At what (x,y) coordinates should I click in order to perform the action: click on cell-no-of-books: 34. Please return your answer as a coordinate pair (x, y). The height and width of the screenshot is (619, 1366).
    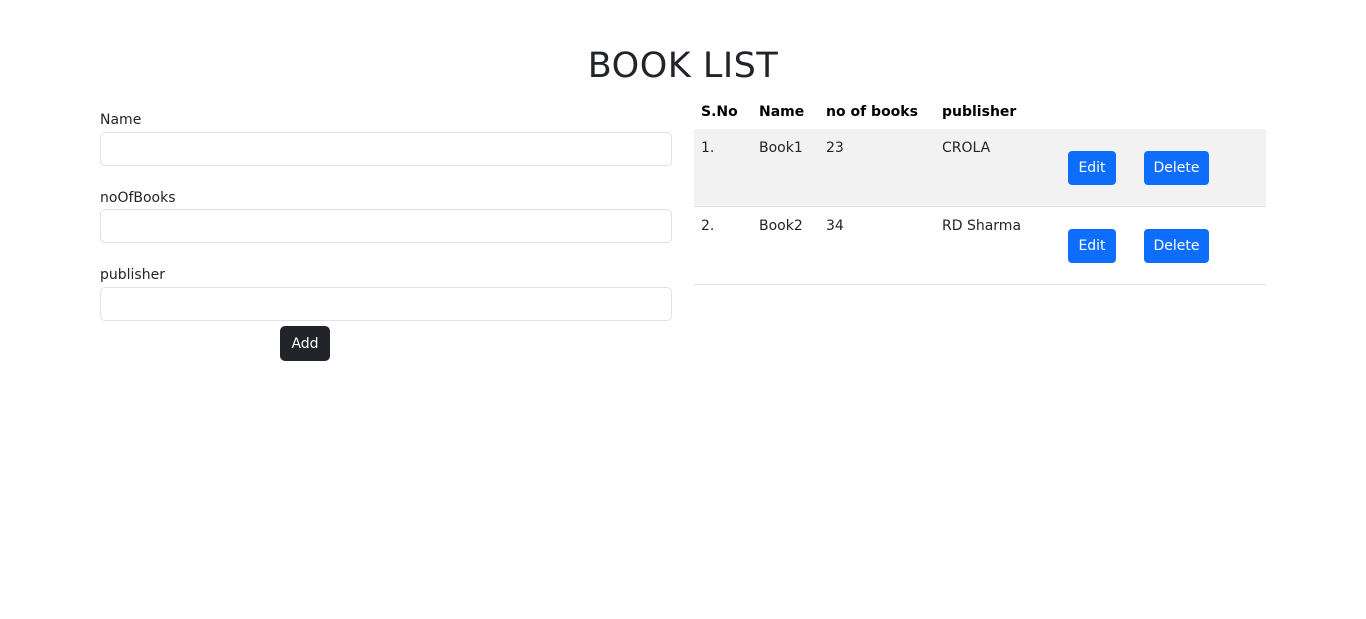
    Looking at the image, I should click on (877, 245).